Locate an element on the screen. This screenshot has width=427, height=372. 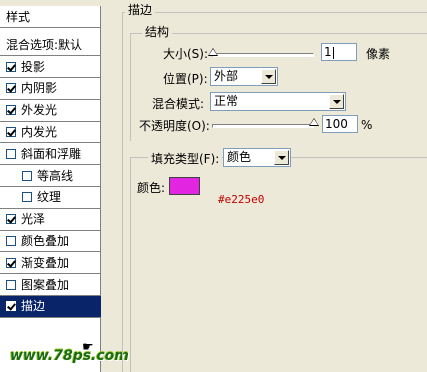
opacity-label: 不透明度(O): is located at coordinates (174, 125).